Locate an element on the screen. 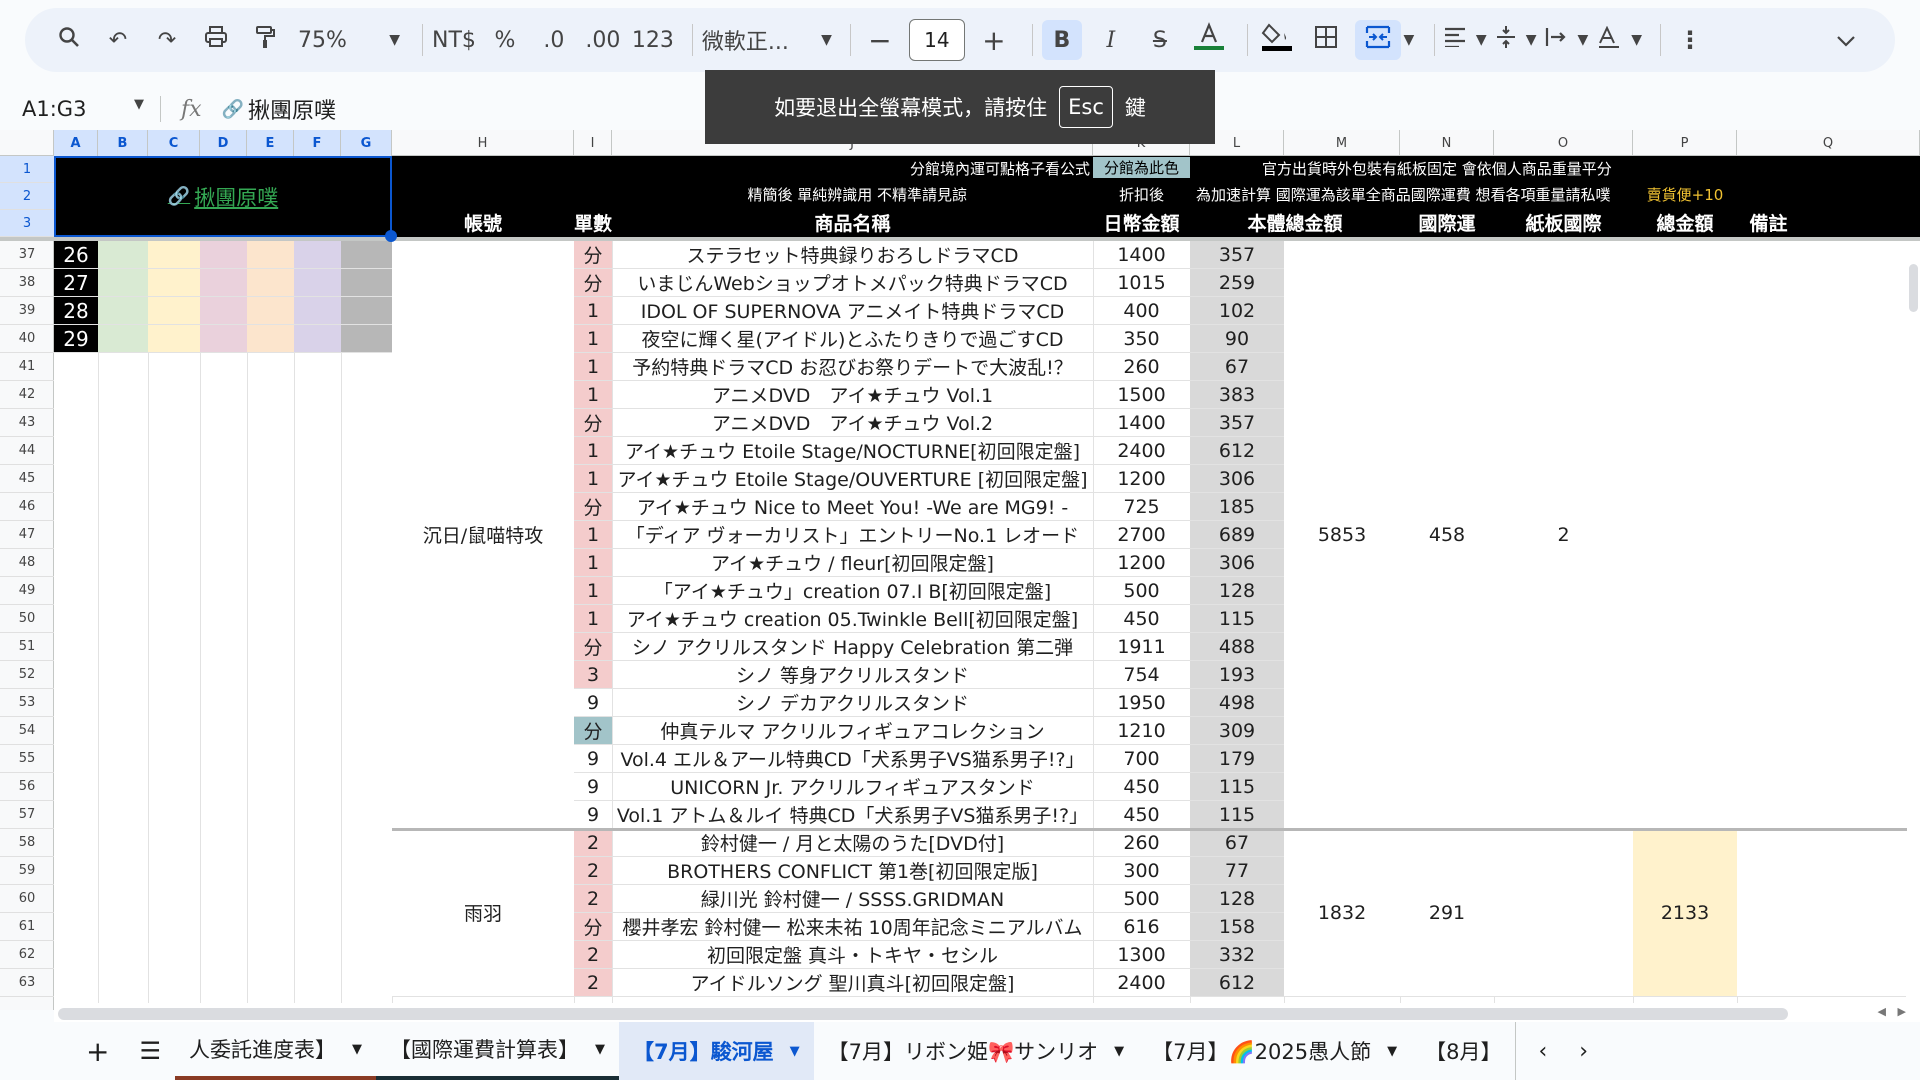  selected-range-a1-g3: 🔗 揪團原噗 is located at coordinates (225, 199).